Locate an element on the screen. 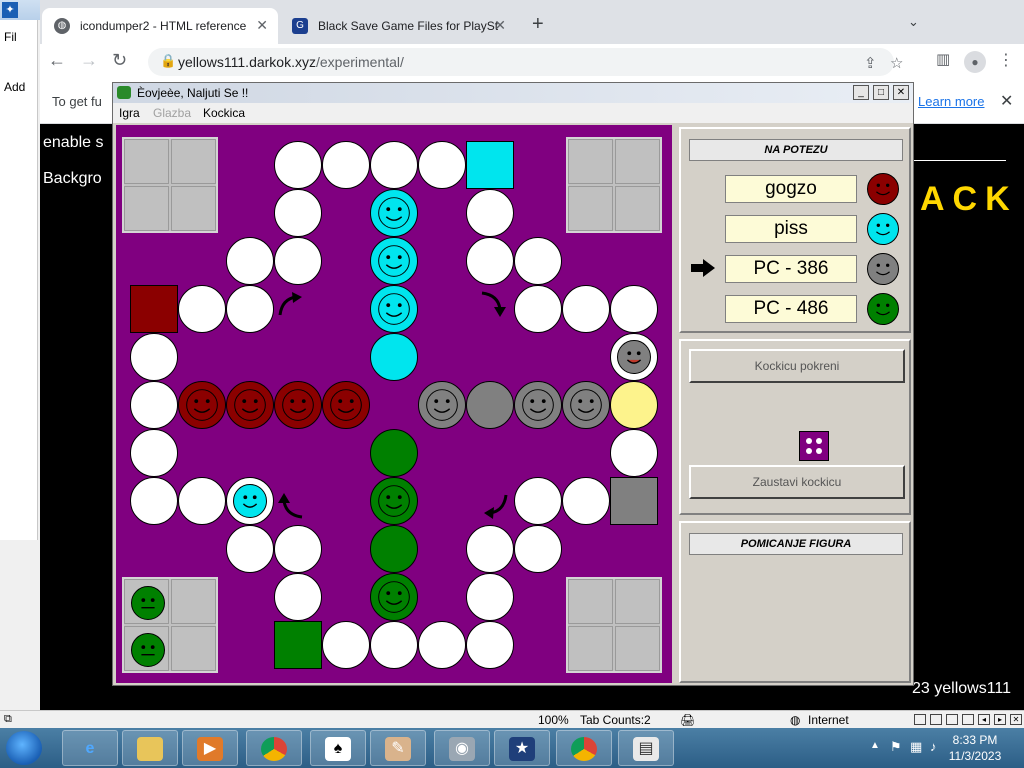 The width and height of the screenshot is (1024, 768). network-icon: ▦ is located at coordinates (916, 747).